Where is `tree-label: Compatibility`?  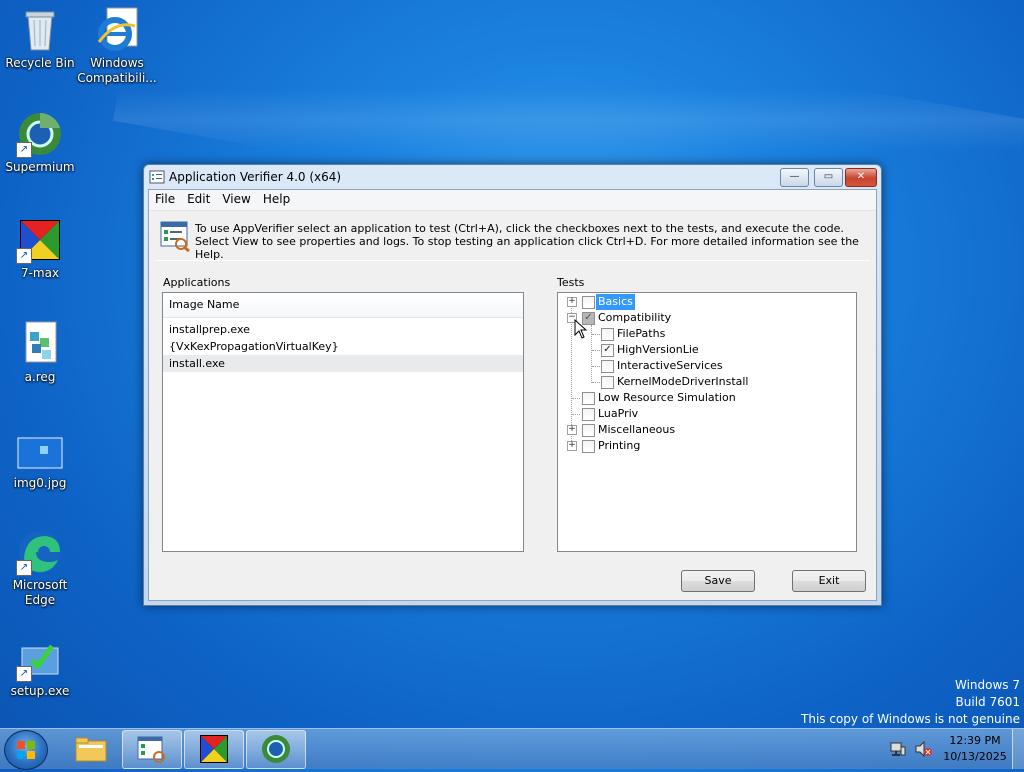
tree-label: Compatibility is located at coordinates (635, 317).